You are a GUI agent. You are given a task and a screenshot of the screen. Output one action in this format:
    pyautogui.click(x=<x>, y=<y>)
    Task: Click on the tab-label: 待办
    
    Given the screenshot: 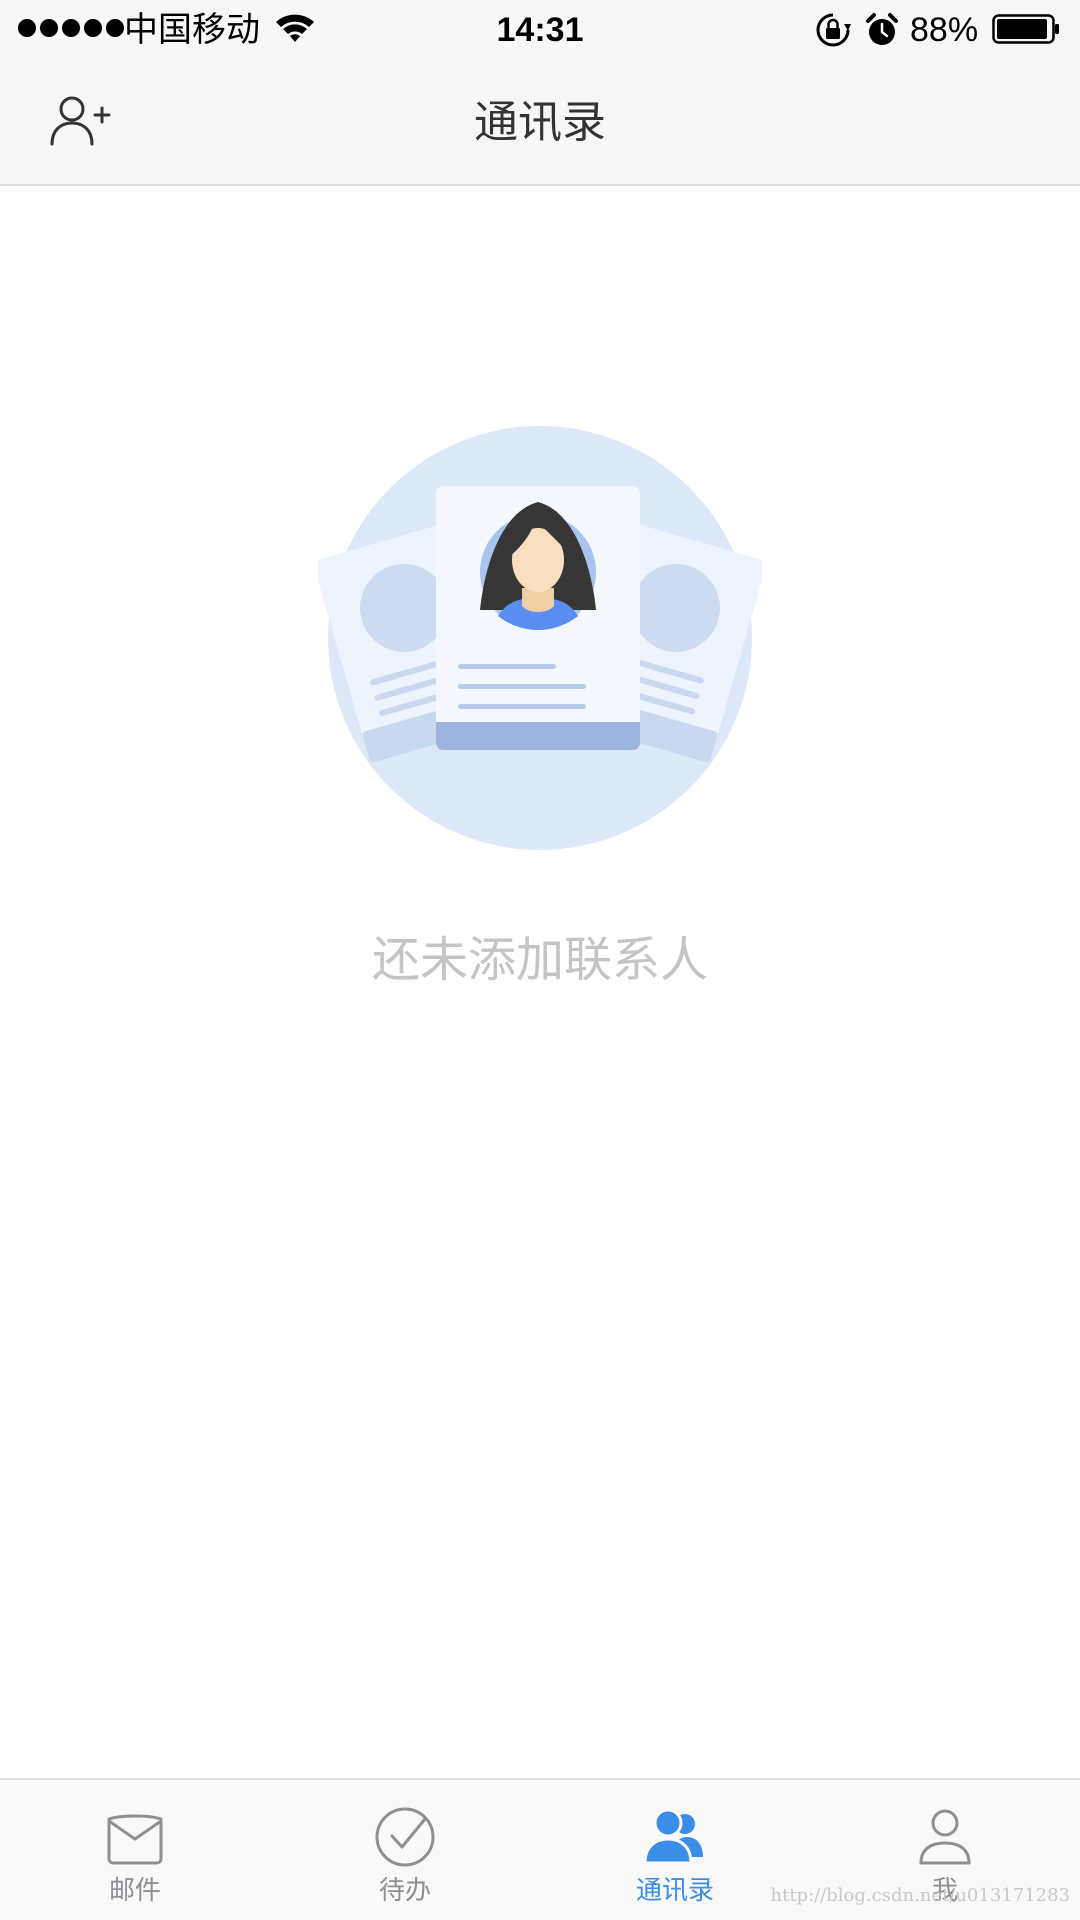 What is the action you would take?
    pyautogui.click(x=404, y=1891)
    